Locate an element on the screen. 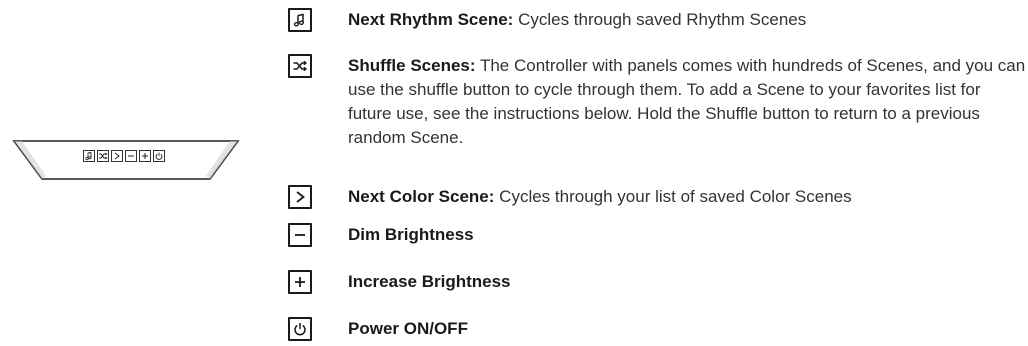 The width and height of the screenshot is (1028, 346). controller-plus-icon is located at coordinates (145, 156).